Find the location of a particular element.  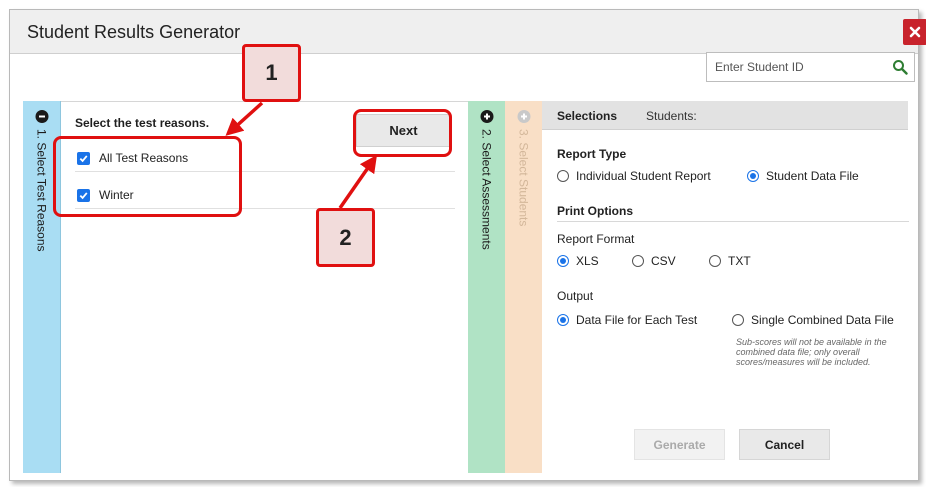

radio-label: CSV is located at coordinates (663, 261).